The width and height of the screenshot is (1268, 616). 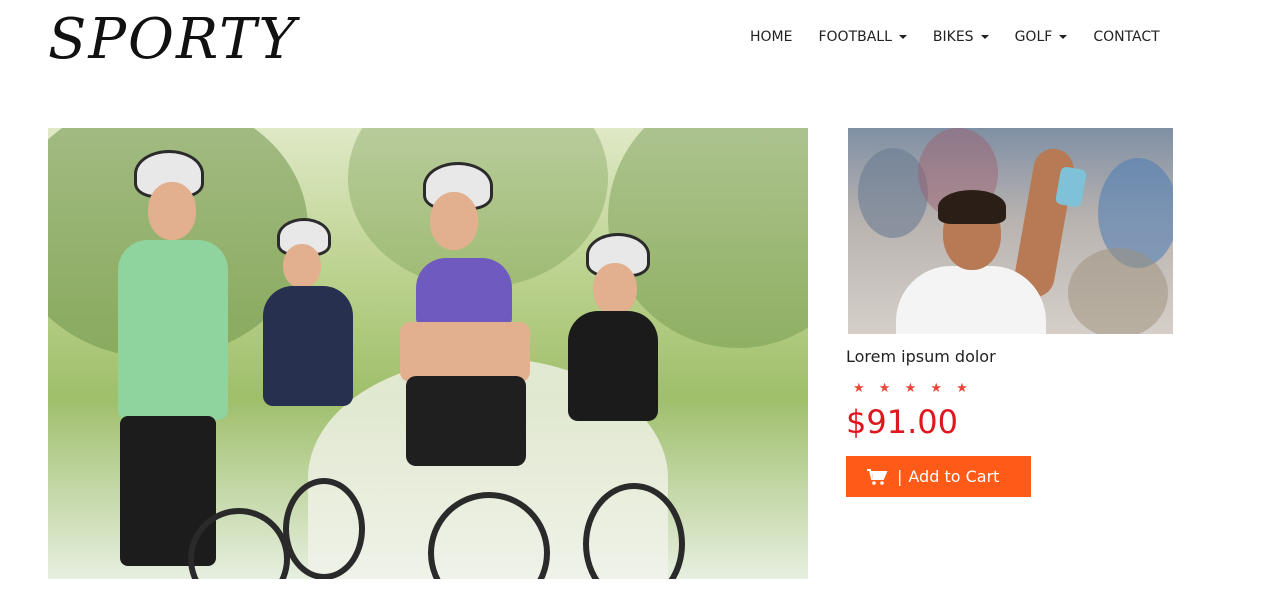 I want to click on nav-football-label: FOOTBALL, so click(x=855, y=37).